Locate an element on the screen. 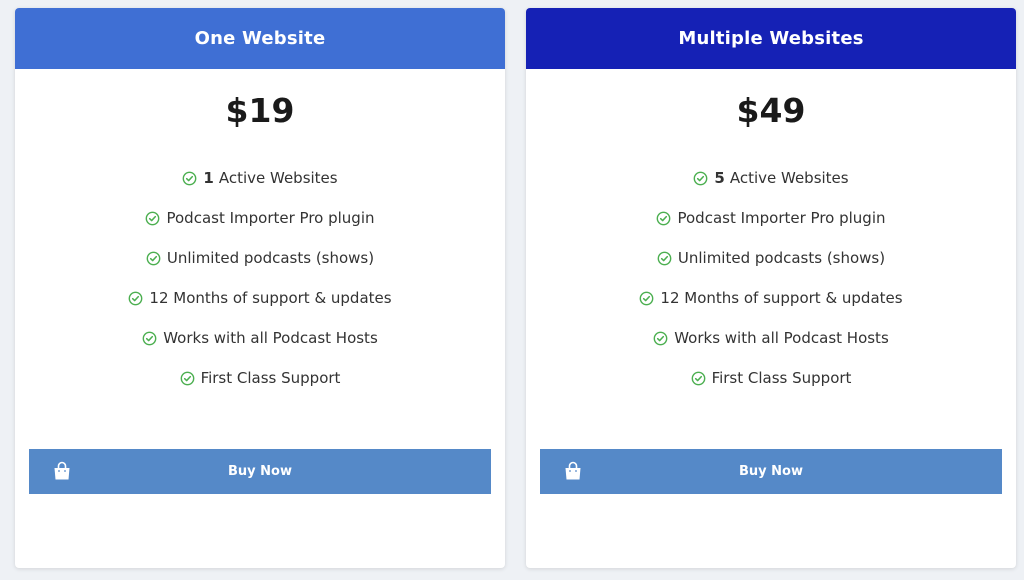 The image size is (1024, 580). plan-price: $19 is located at coordinates (260, 110).